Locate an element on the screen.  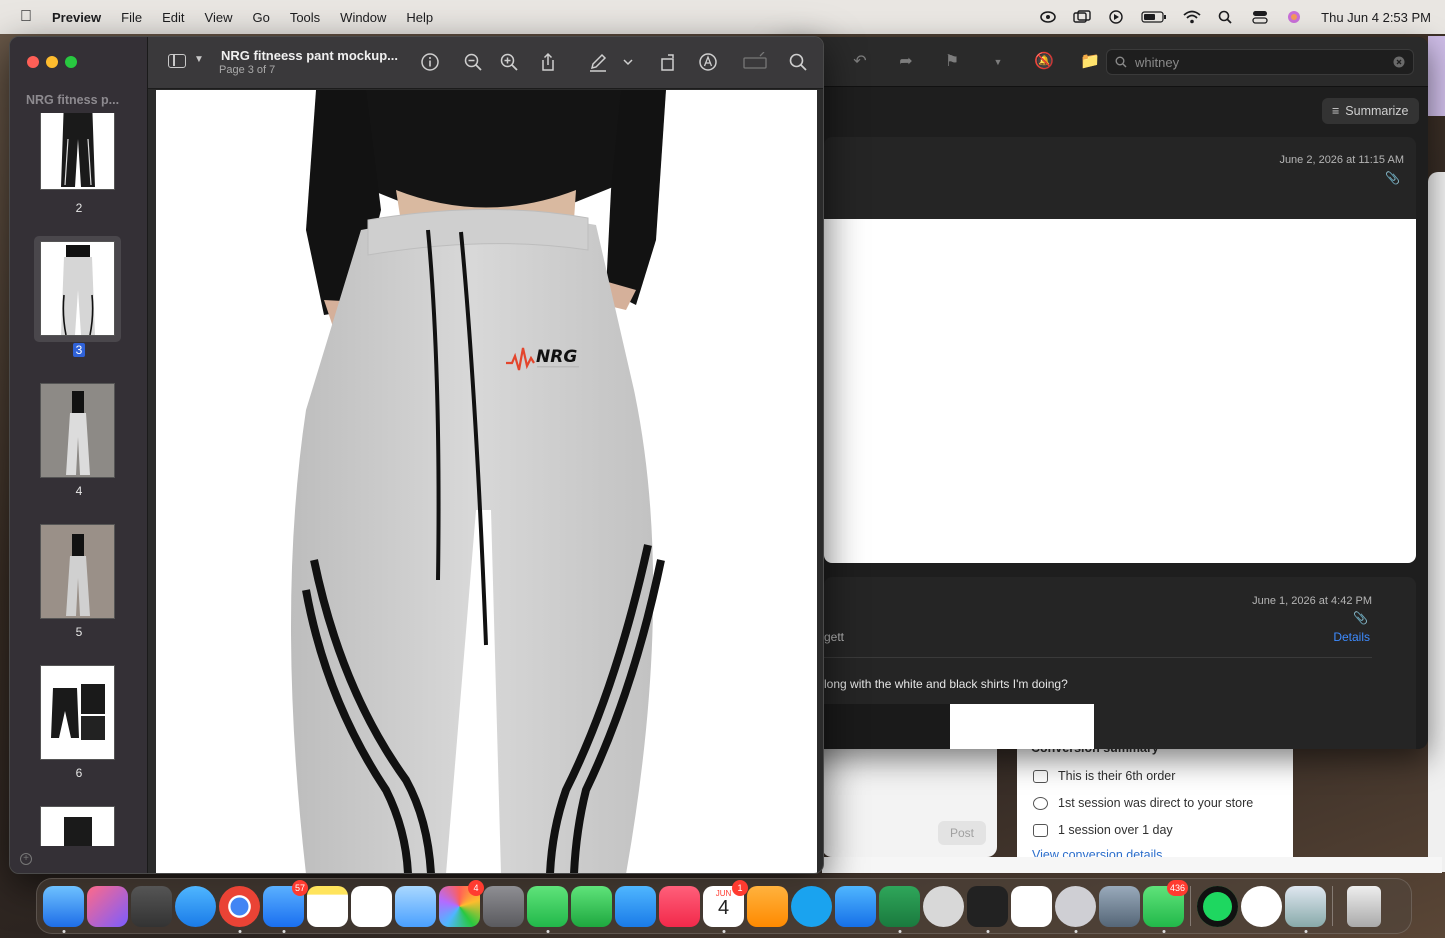
menu-tools: Tools is located at coordinates (305, 17).